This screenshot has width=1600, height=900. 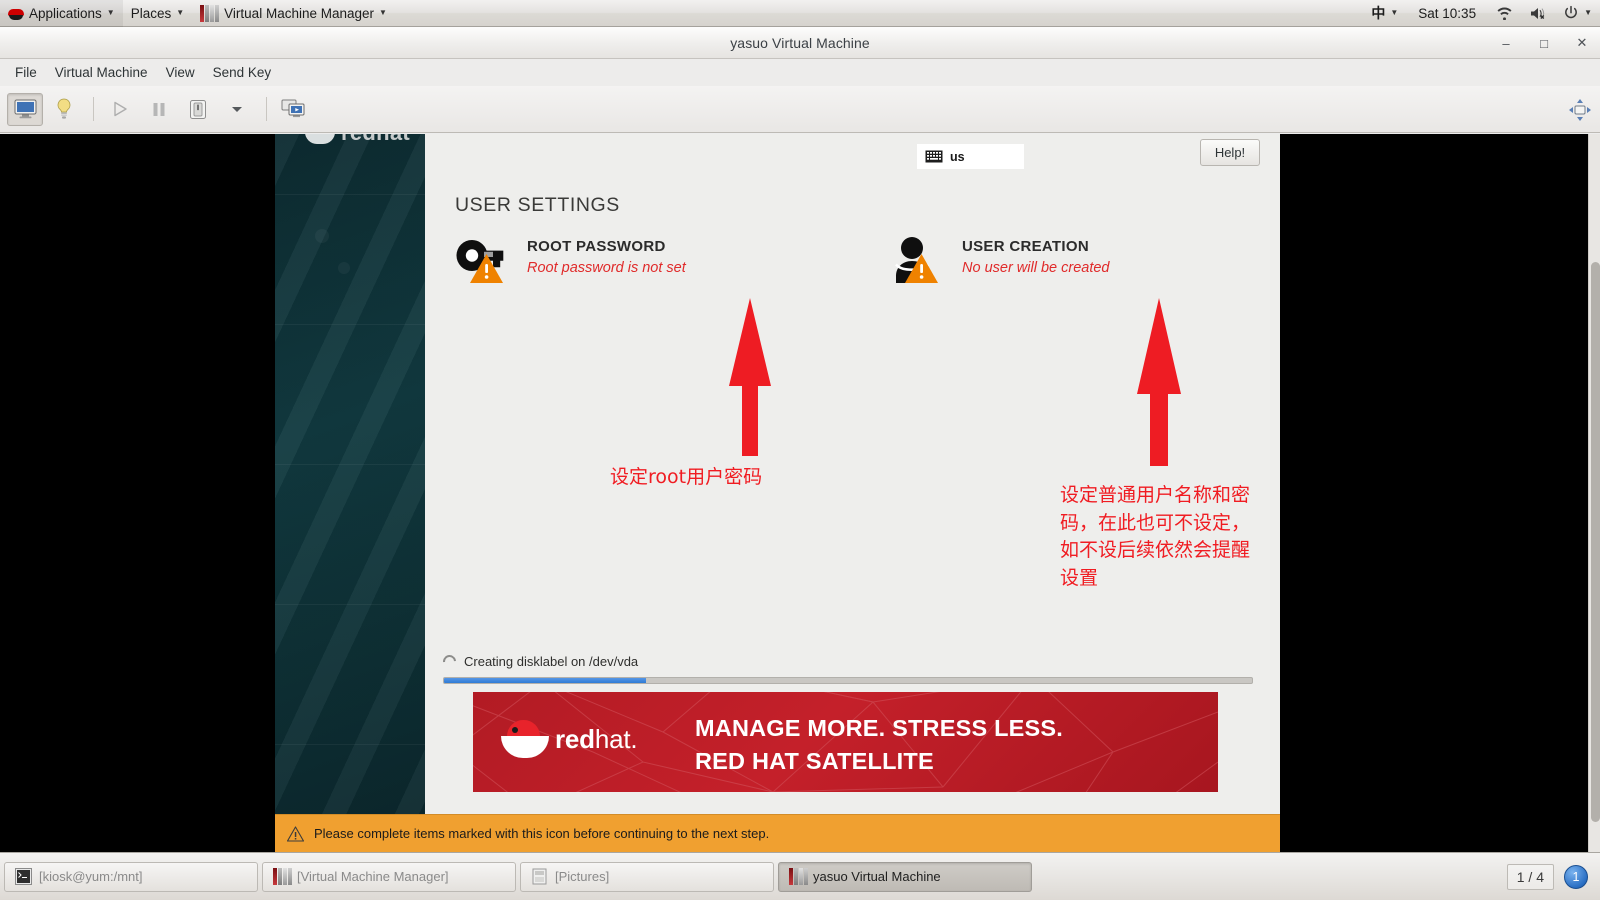 What do you see at coordinates (957, 156) in the screenshot?
I see `keyboard-layout-label: us` at bounding box center [957, 156].